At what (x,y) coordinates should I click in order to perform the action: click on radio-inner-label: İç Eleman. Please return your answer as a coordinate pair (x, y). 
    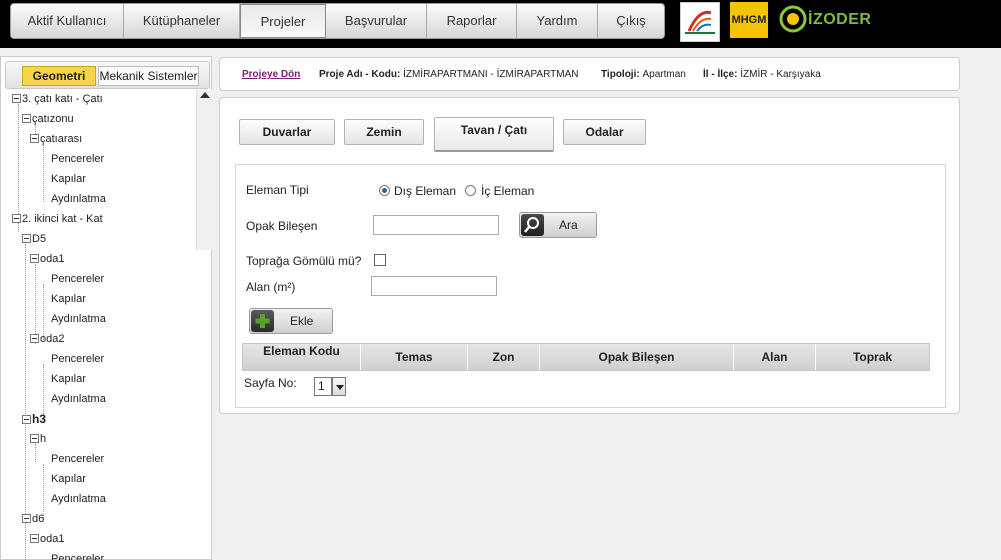
    Looking at the image, I should click on (507, 191).